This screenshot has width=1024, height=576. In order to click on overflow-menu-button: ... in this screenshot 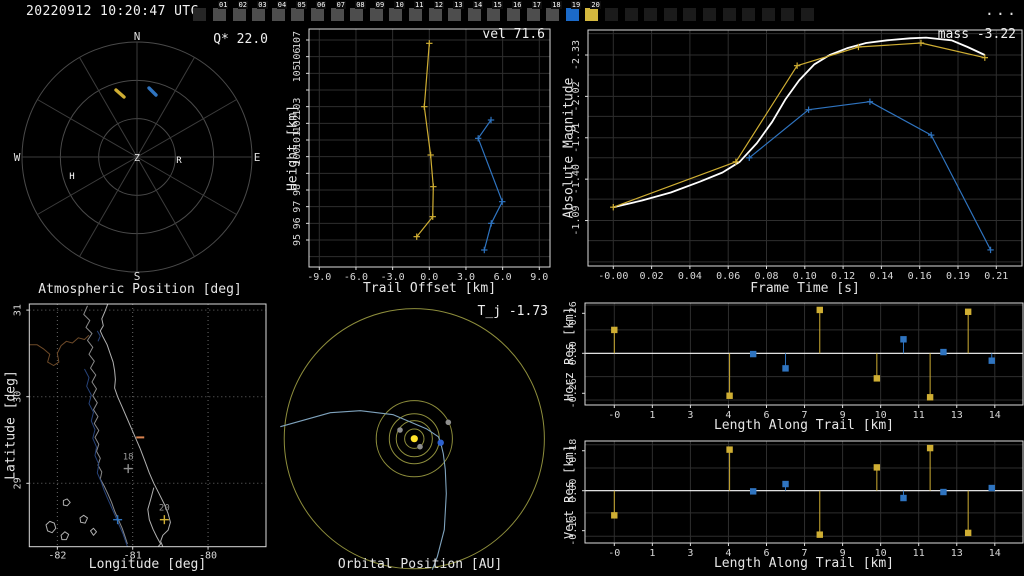, I will do `click(1001, 10)`.